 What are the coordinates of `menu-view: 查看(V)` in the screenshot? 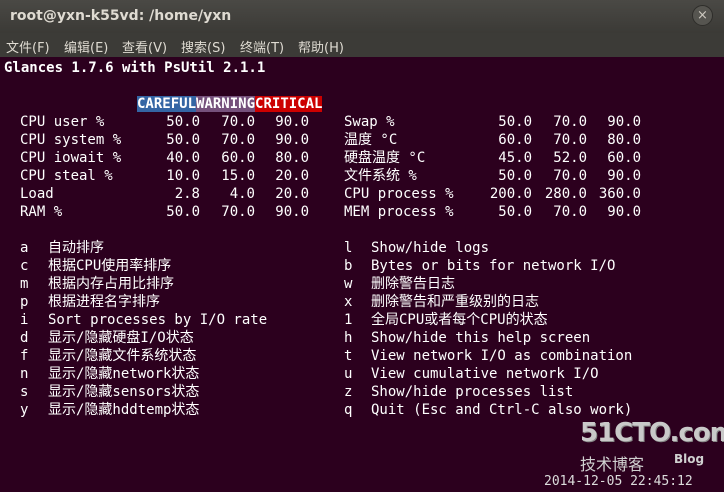 It's located at (144, 46).